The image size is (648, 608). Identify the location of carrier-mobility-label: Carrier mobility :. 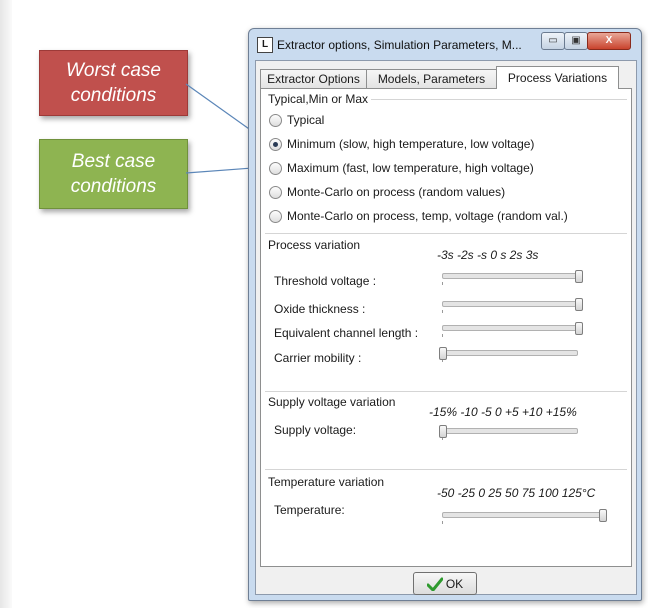
(318, 358).